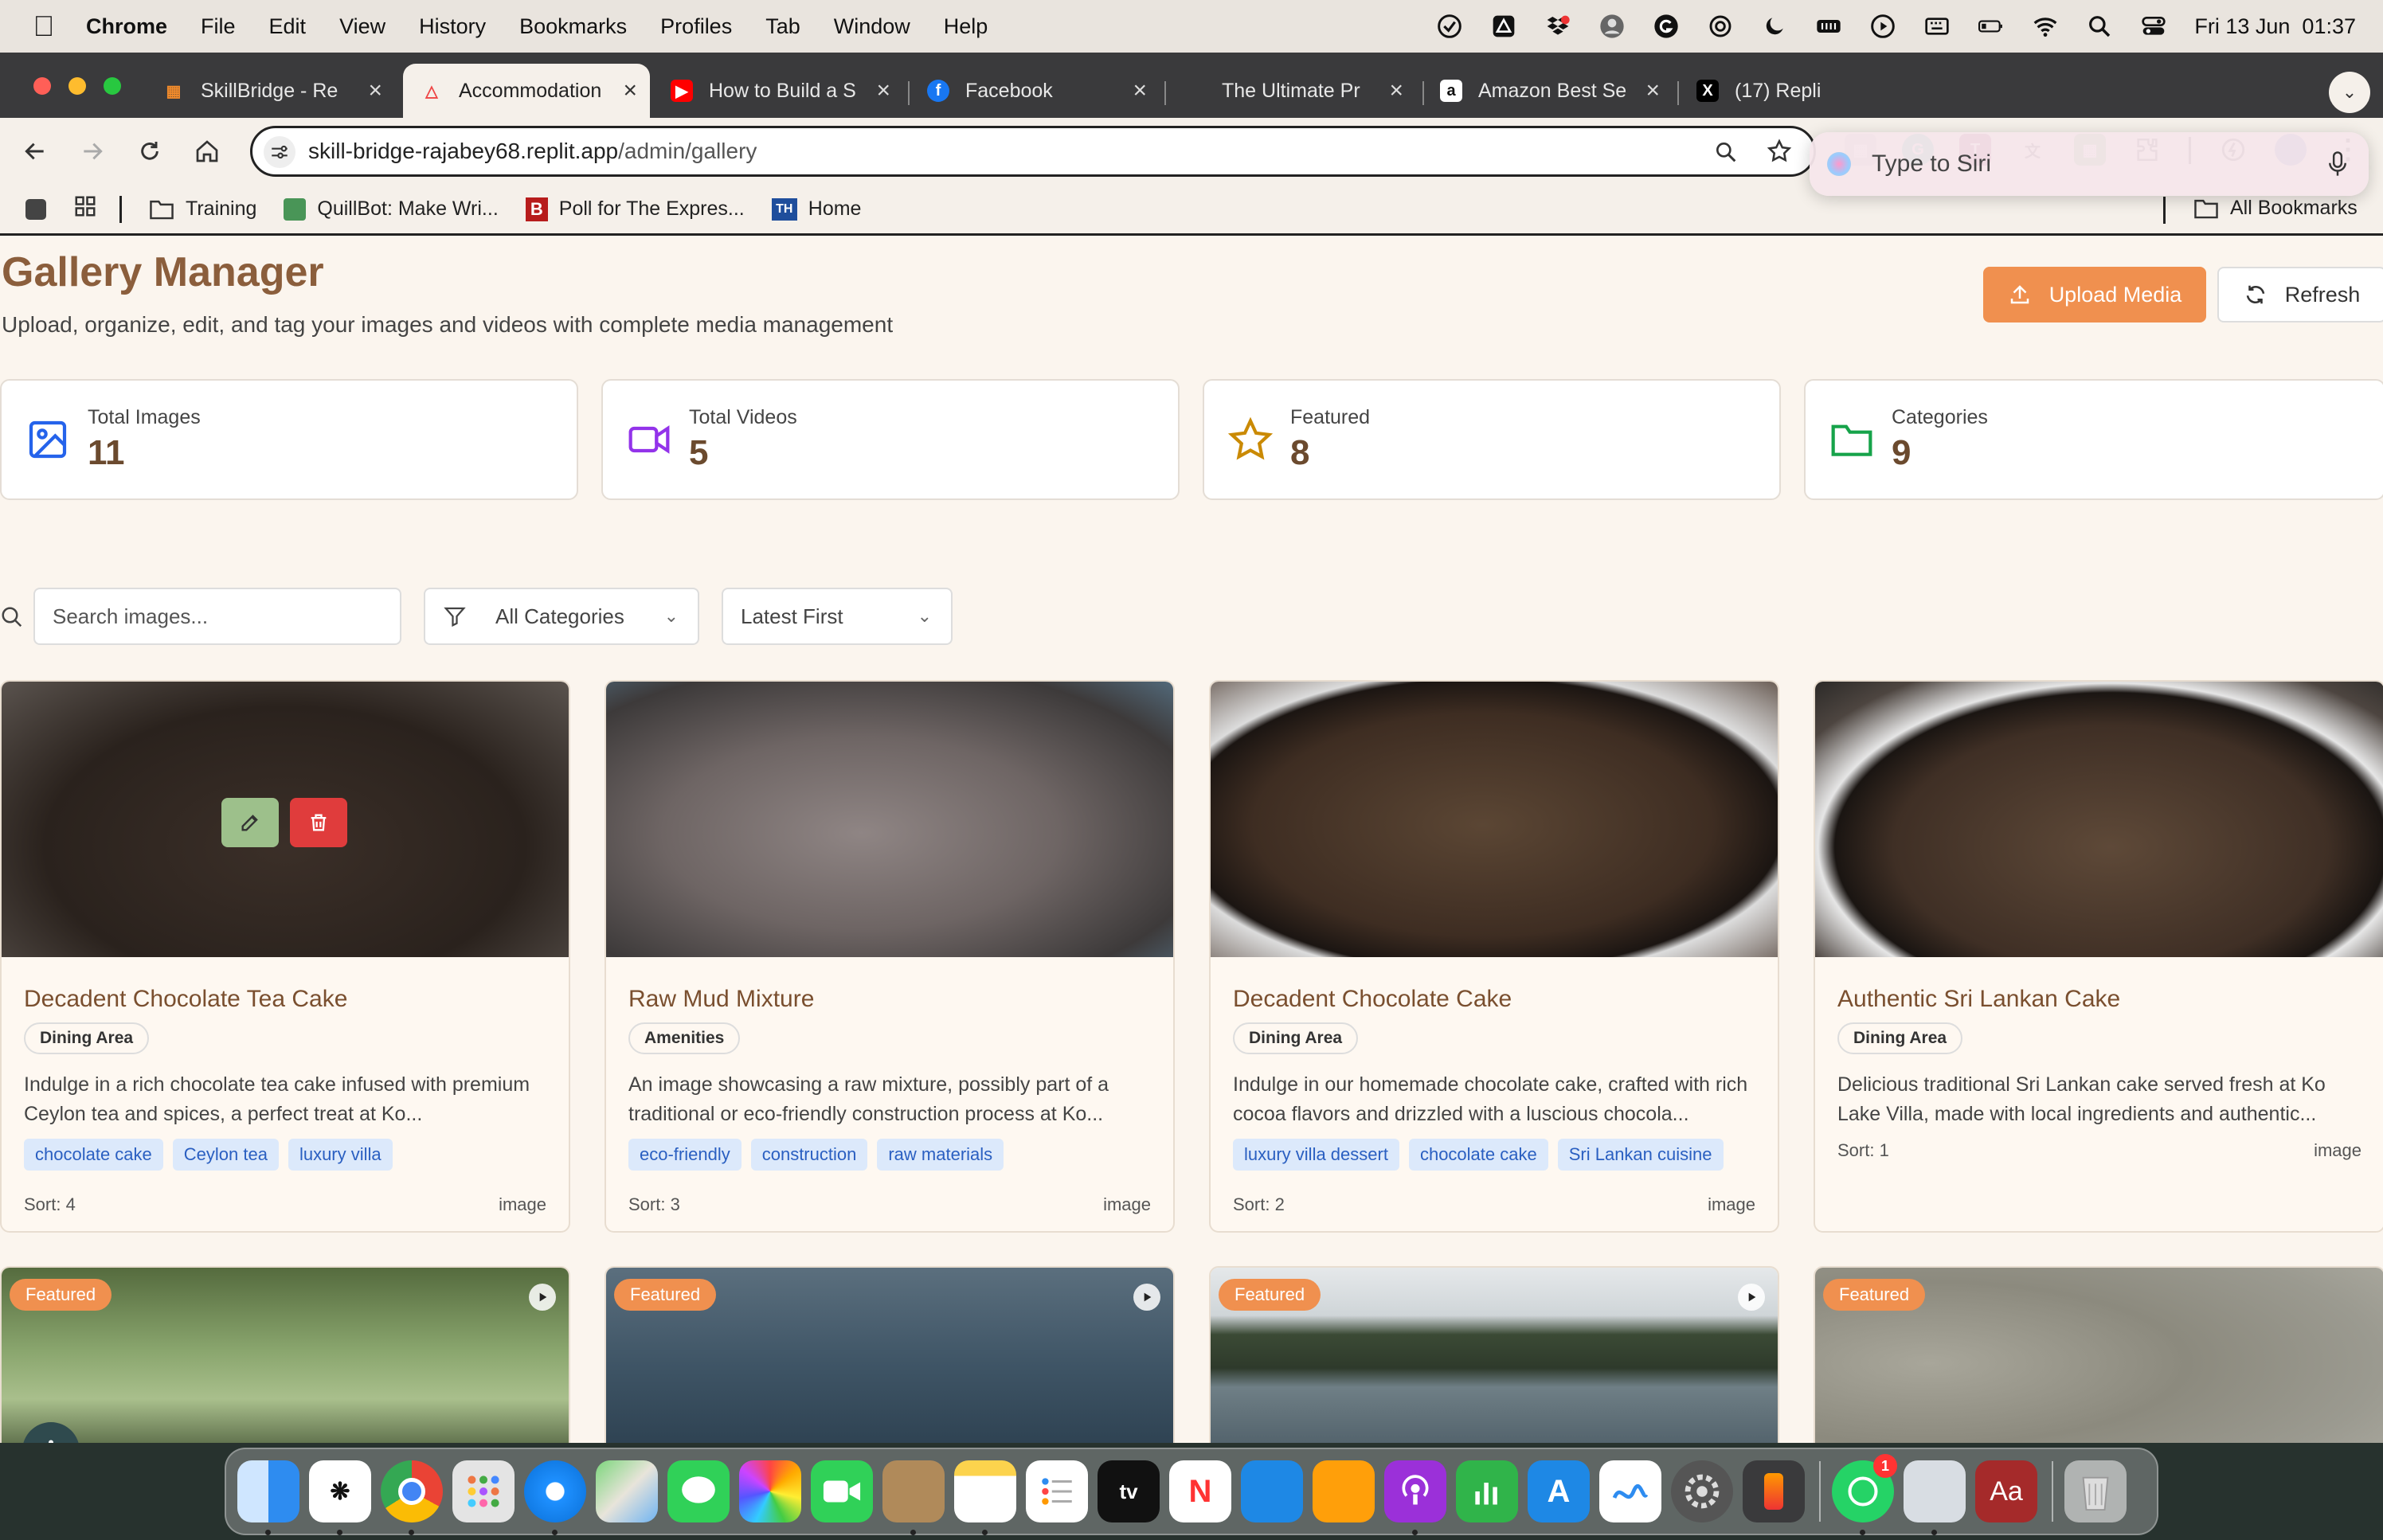 This screenshot has width=2383, height=1540. I want to click on app-store-icon: A, so click(1559, 1491).